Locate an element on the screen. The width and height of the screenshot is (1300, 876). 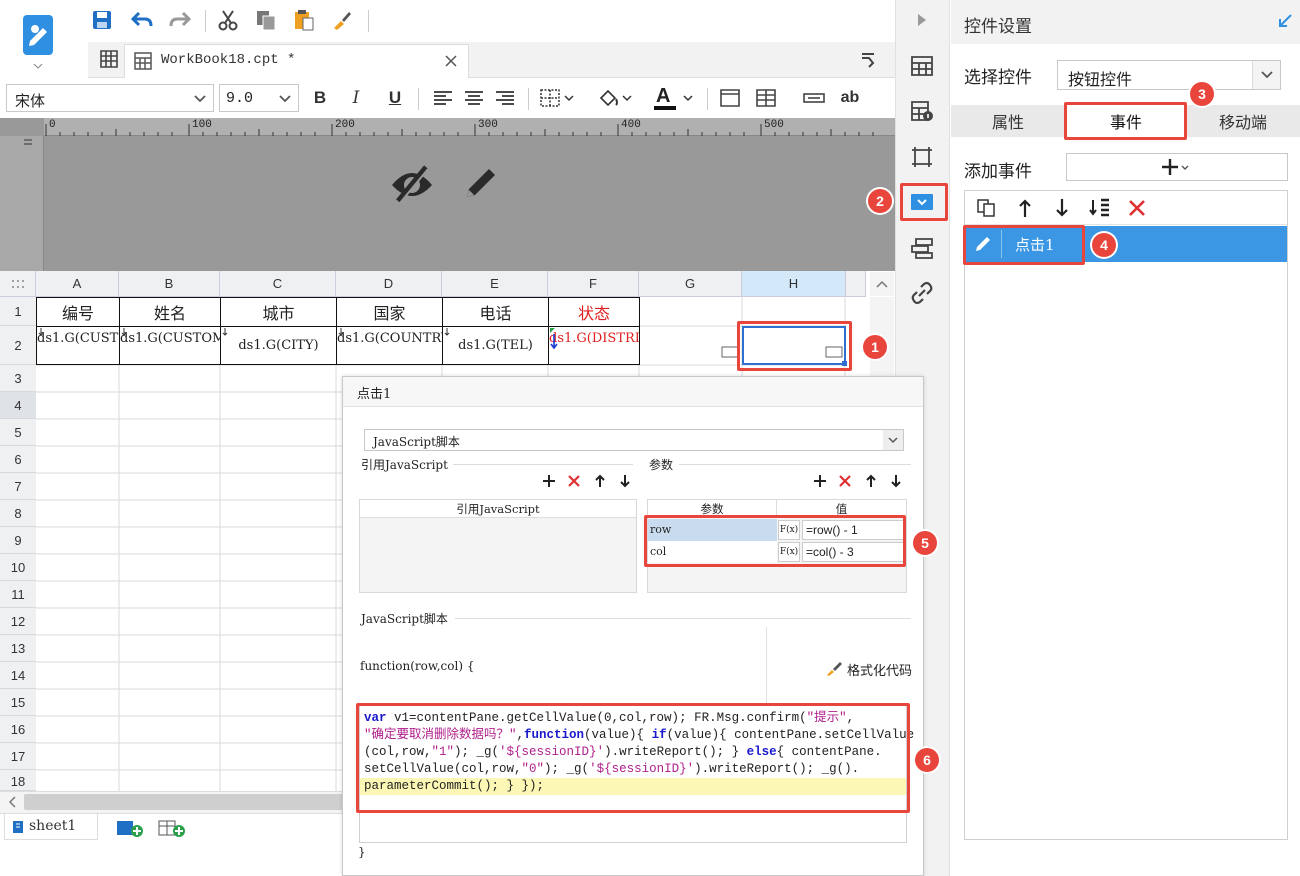
font-size-select: 9.0 is located at coordinates (259, 98).